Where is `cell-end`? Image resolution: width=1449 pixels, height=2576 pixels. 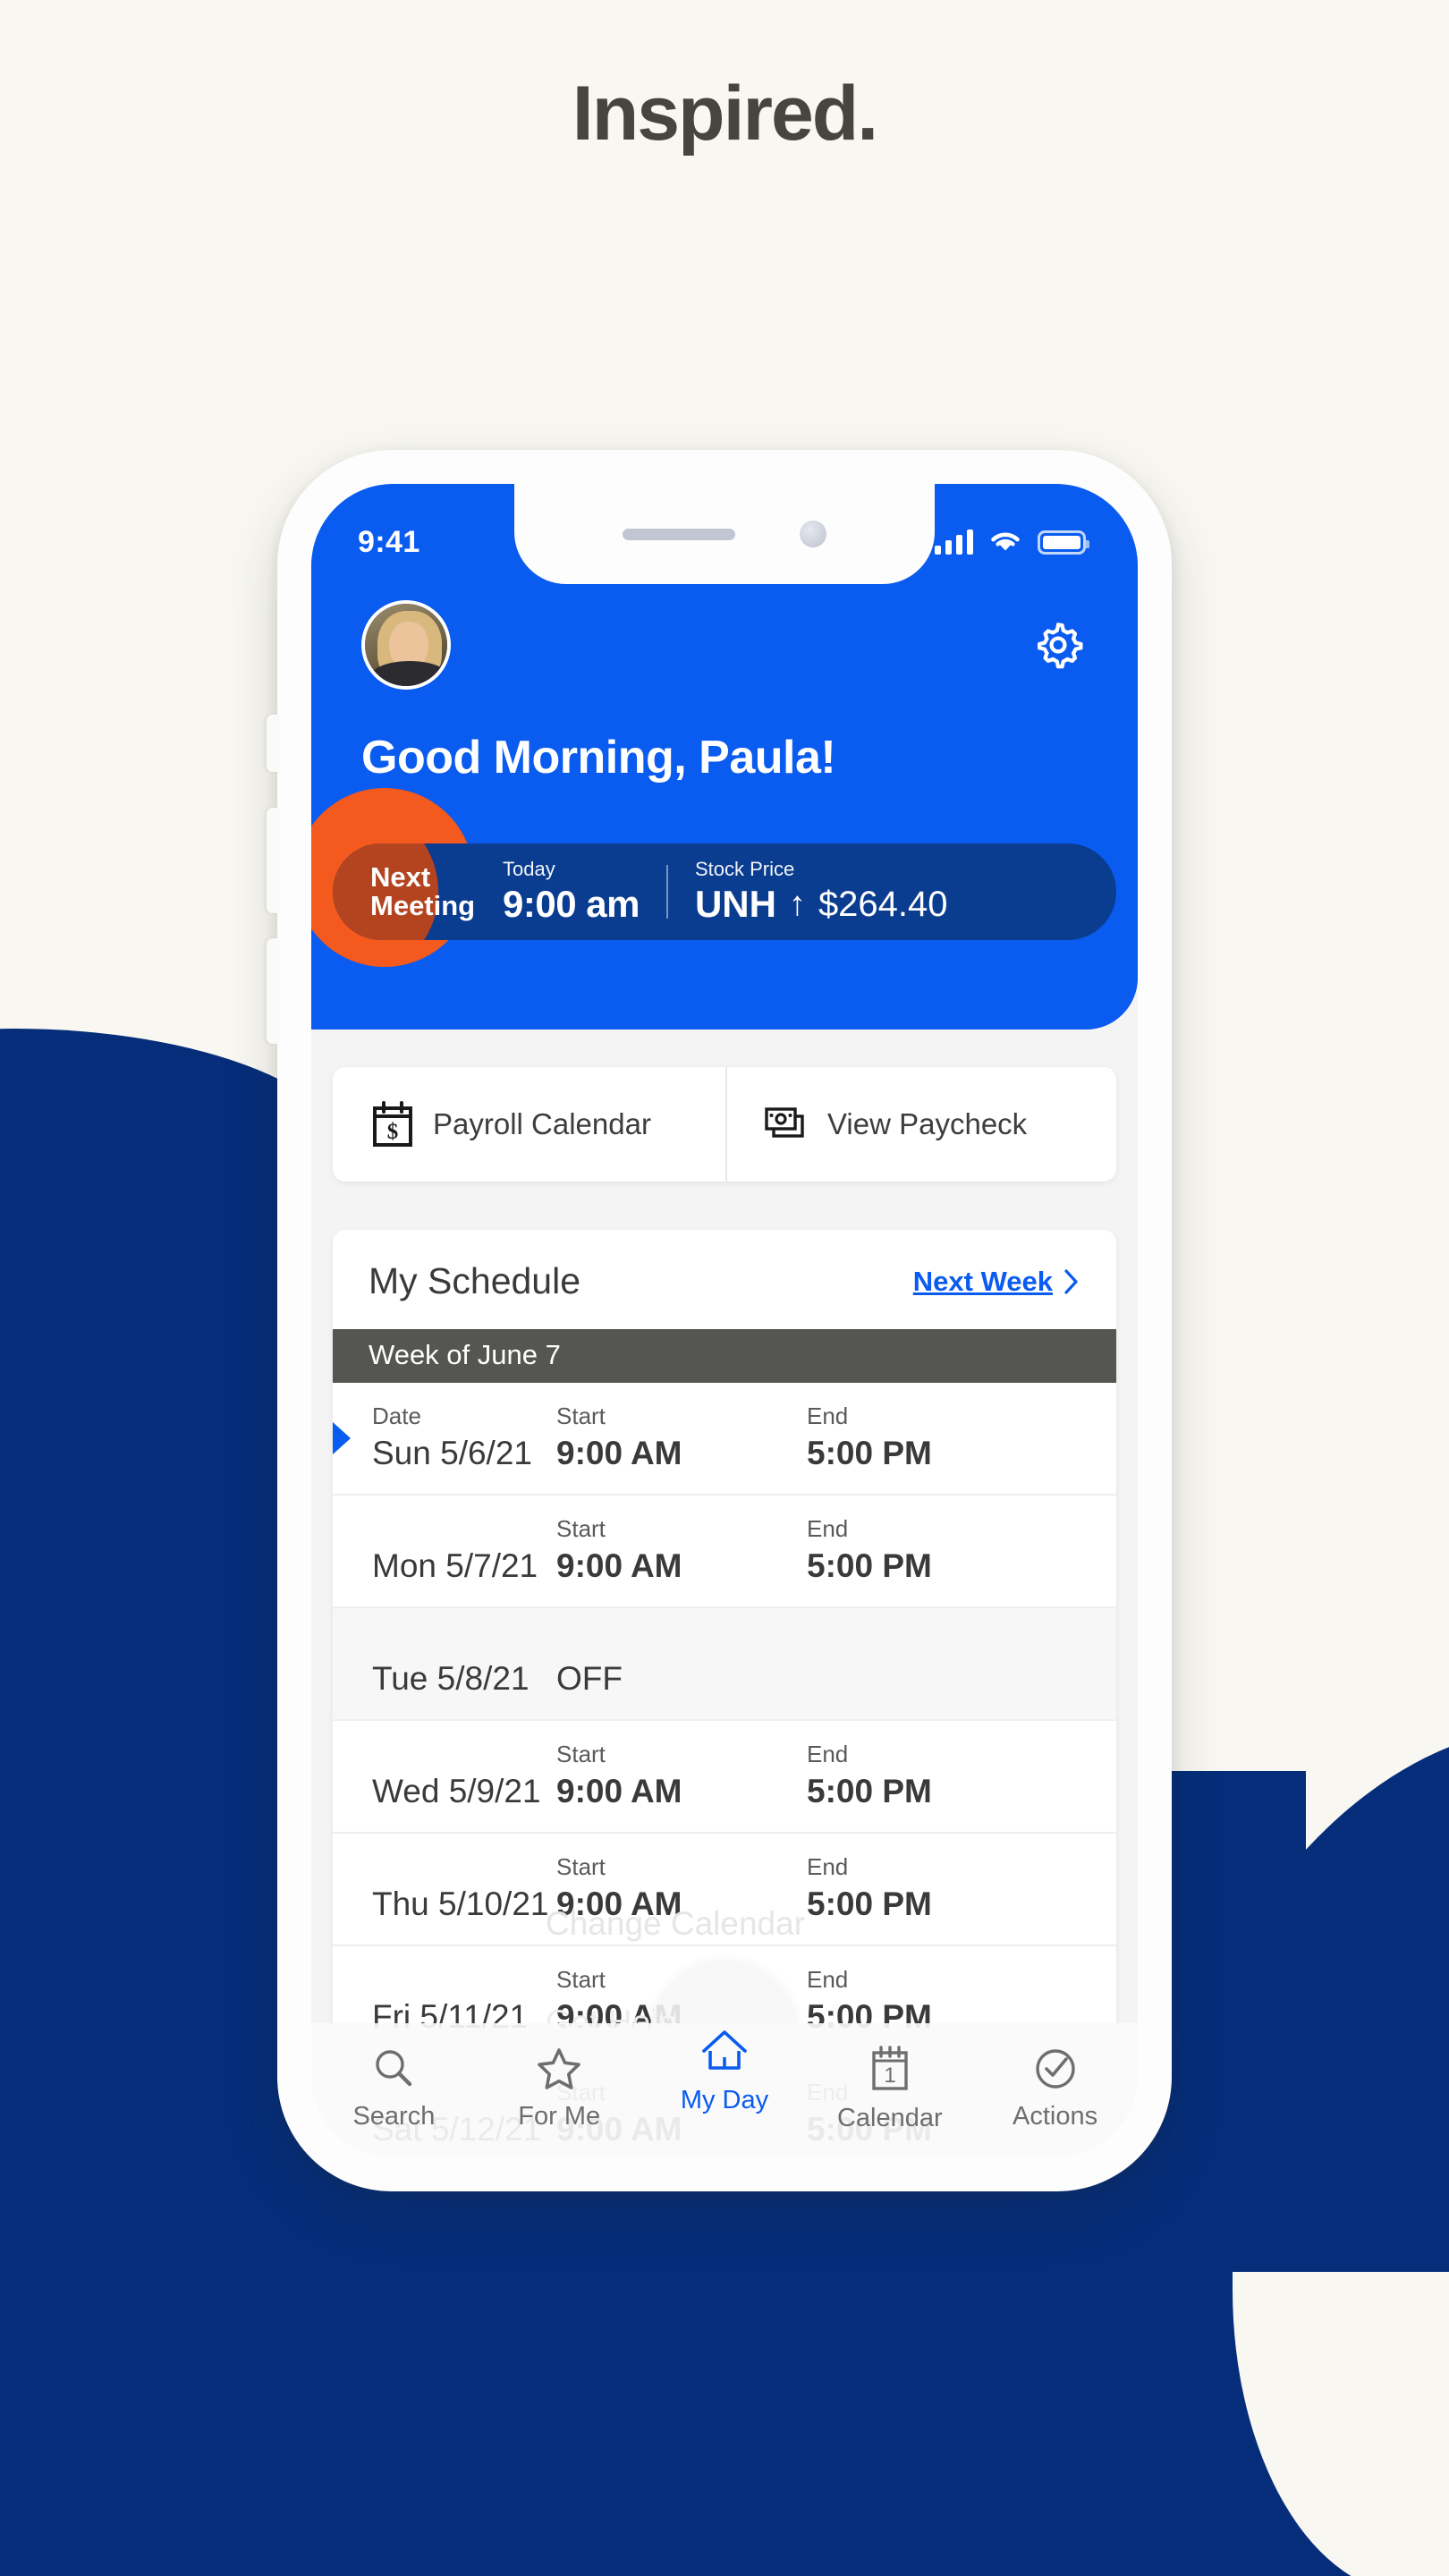 cell-end is located at coordinates (961, 1681).